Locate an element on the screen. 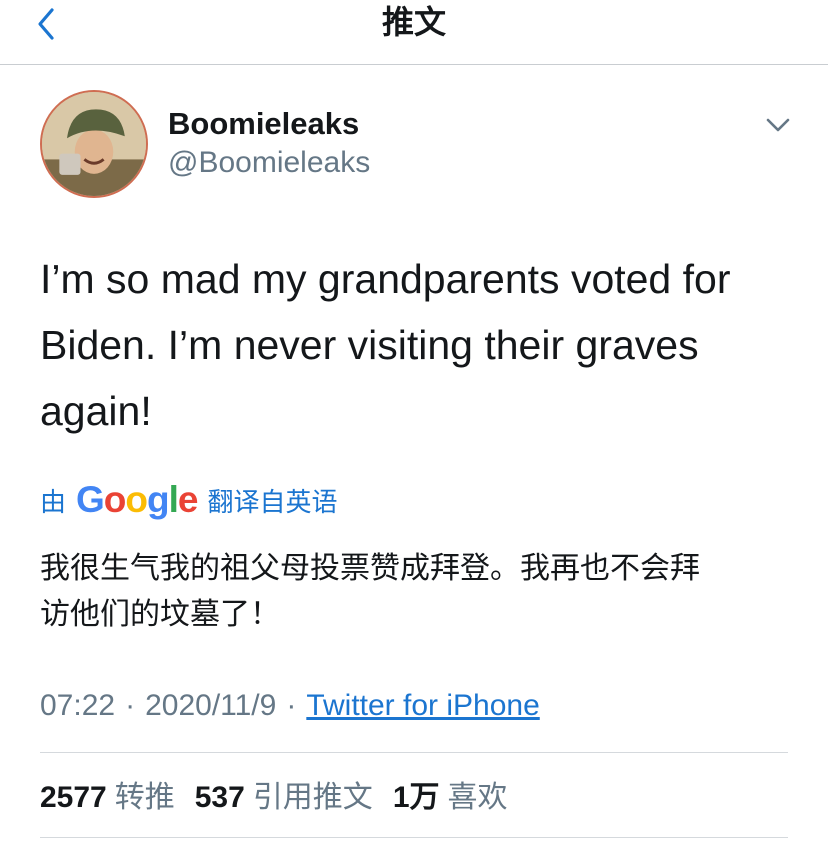  stat-count: 2577 is located at coordinates (73, 797).